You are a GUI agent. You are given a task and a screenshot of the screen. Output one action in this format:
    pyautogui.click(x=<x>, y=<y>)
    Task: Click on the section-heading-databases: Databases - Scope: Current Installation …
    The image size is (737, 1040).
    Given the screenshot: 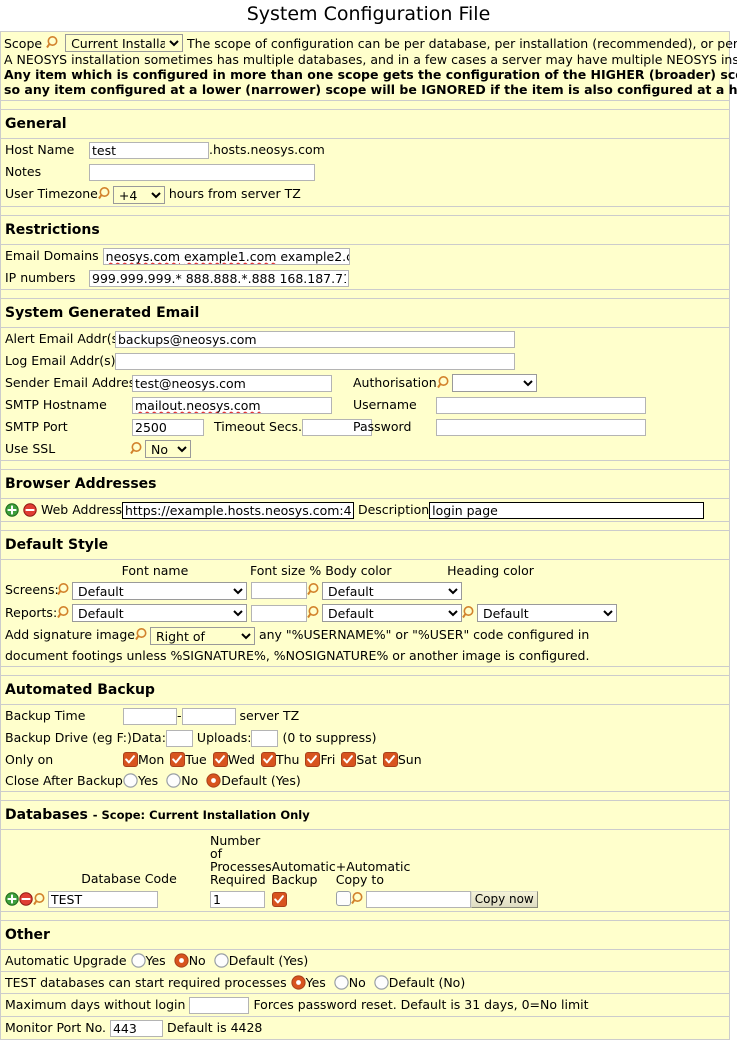 What is the action you would take?
    pyautogui.click(x=365, y=815)
    